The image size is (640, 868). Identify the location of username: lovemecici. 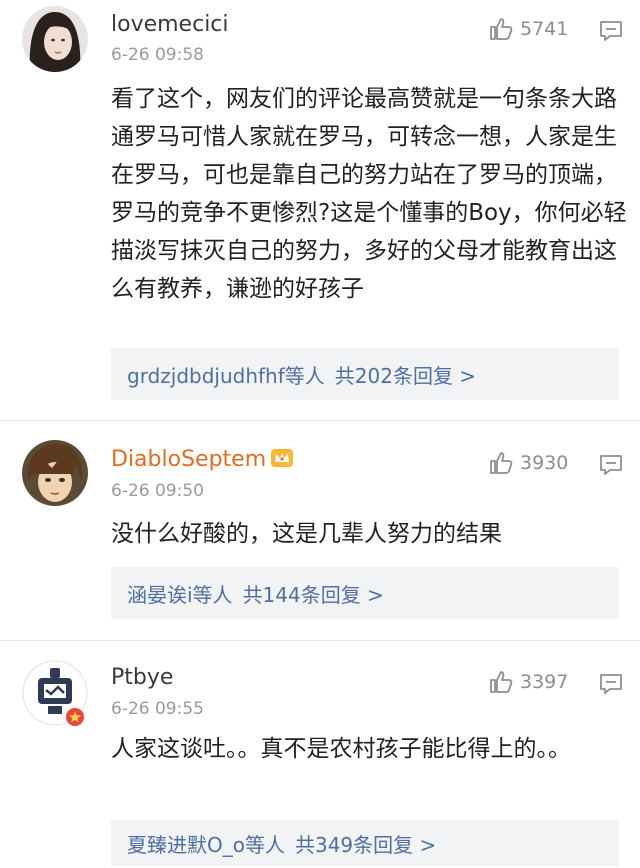
(170, 25).